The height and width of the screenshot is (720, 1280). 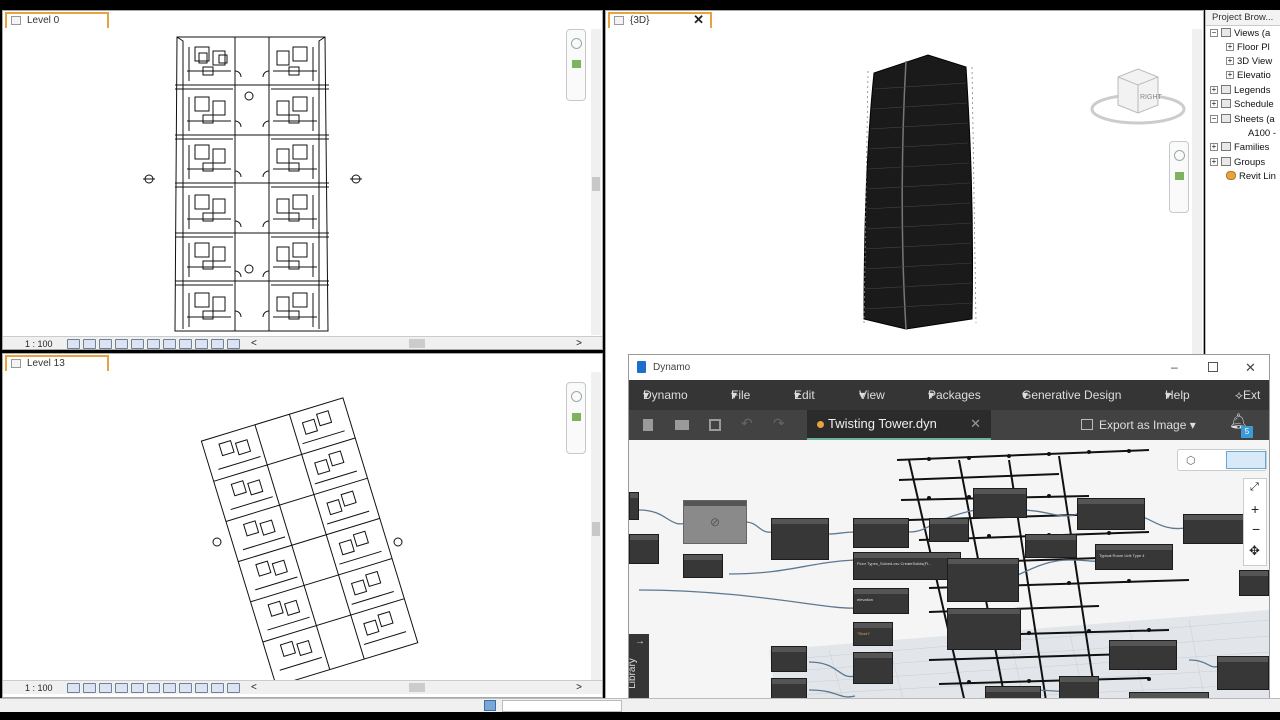 What do you see at coordinates (881, 601) in the screenshot?
I see `graph-node: elevation` at bounding box center [881, 601].